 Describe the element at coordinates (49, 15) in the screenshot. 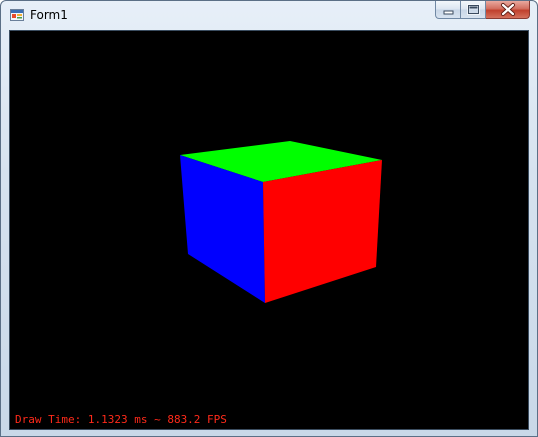

I see `window-title: Form1` at that location.